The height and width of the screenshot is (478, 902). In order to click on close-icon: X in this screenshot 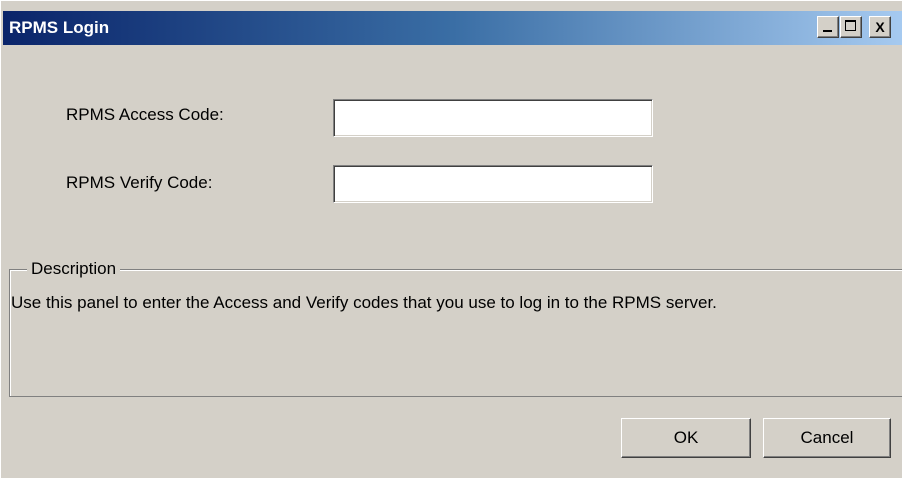, I will do `click(880, 27)`.